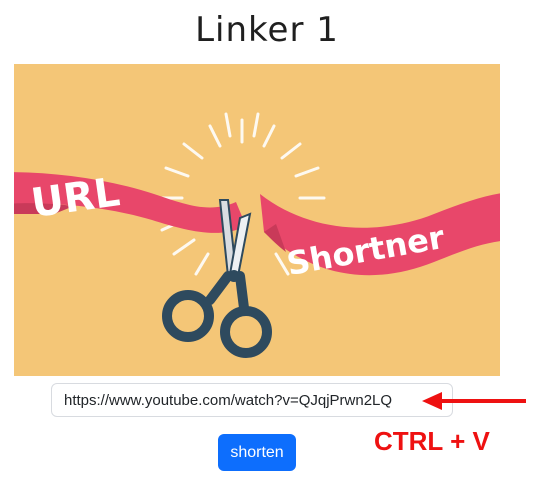 The image size is (534, 485). What do you see at coordinates (432, 441) in the screenshot?
I see `paste-hint-label: CTRL + V` at bounding box center [432, 441].